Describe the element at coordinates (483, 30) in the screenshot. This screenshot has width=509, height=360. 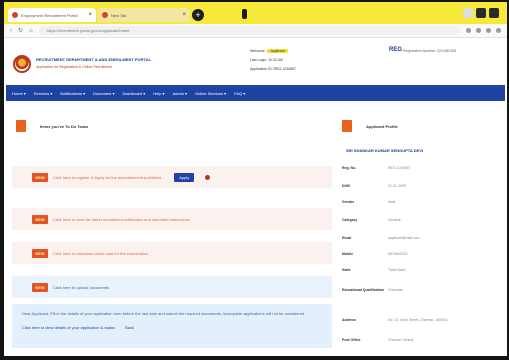
I see `extension-icons` at that location.